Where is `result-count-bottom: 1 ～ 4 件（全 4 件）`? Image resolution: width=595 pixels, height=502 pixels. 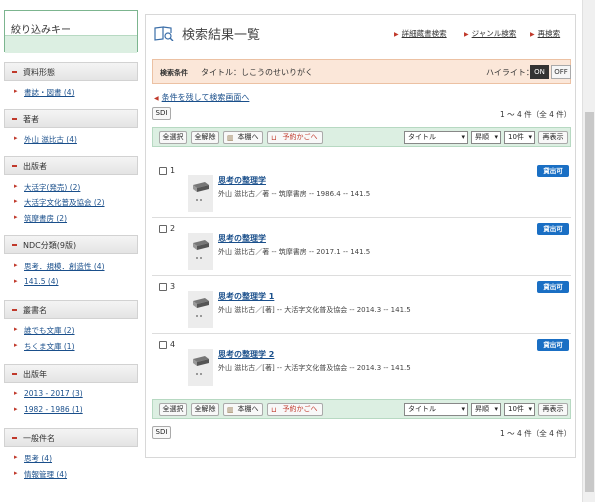 result-count-bottom: 1 ～ 4 件（全 4 件） is located at coordinates (536, 433).